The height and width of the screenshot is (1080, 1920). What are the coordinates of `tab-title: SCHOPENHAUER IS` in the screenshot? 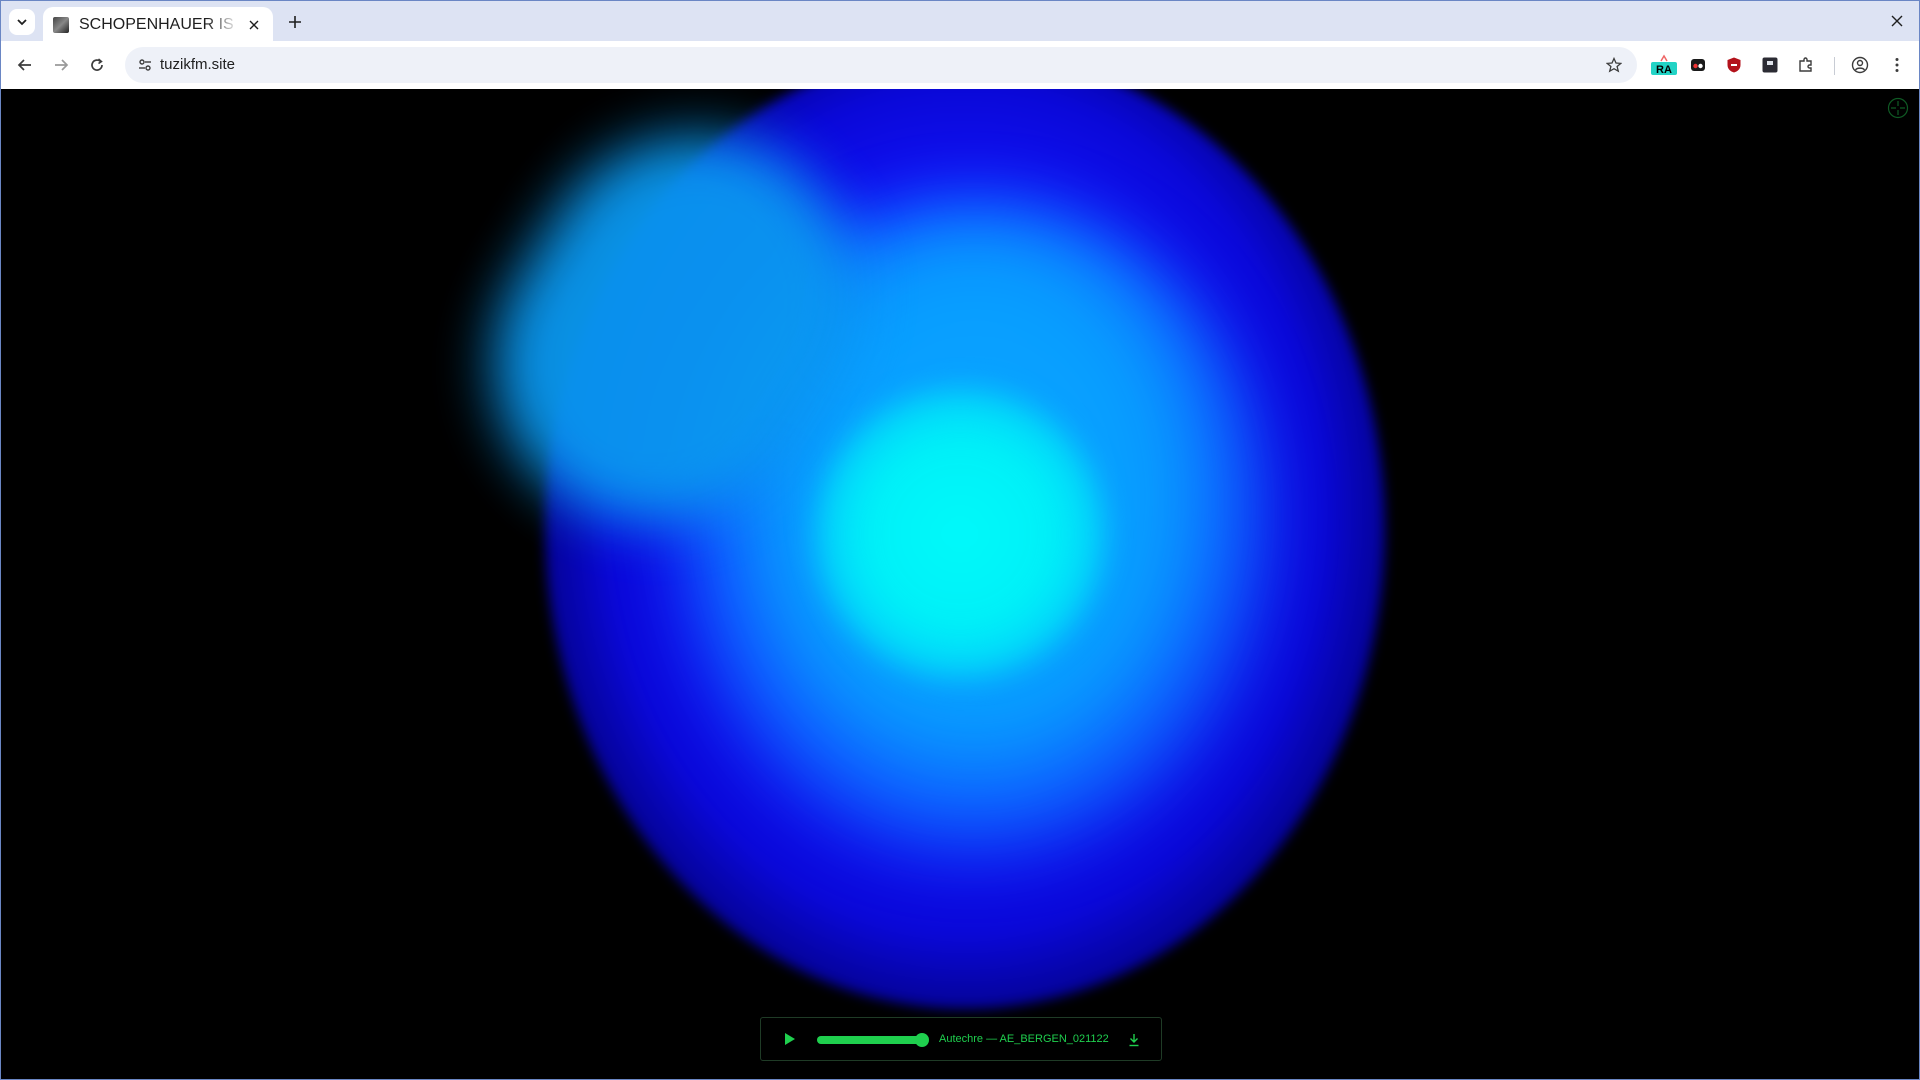 It's located at (156, 24).